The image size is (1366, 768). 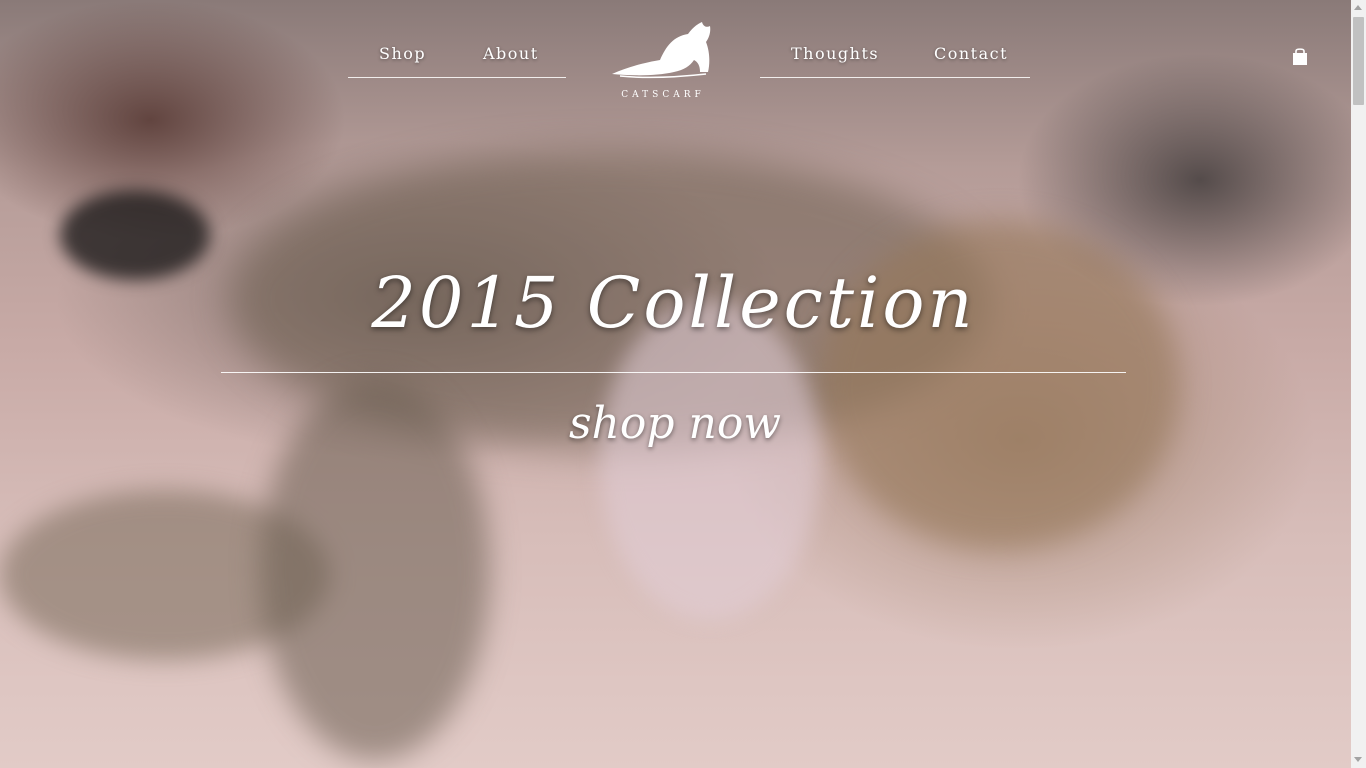 I want to click on catscarf-logo: CATSCARF, so click(x=663, y=61).